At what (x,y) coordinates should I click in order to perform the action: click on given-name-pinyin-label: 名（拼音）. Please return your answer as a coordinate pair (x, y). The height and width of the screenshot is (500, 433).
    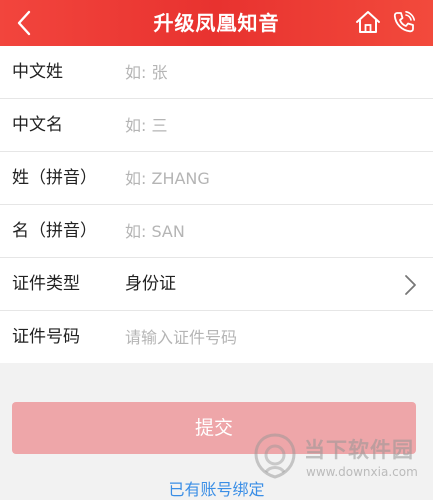
    Looking at the image, I should click on (54, 231).